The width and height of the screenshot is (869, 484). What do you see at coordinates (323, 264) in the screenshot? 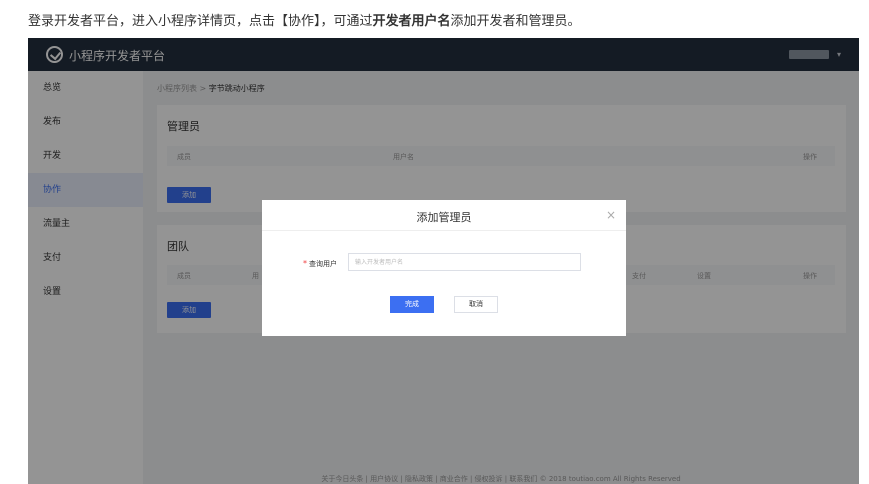
I see `query-user-label: 查询用户` at bounding box center [323, 264].